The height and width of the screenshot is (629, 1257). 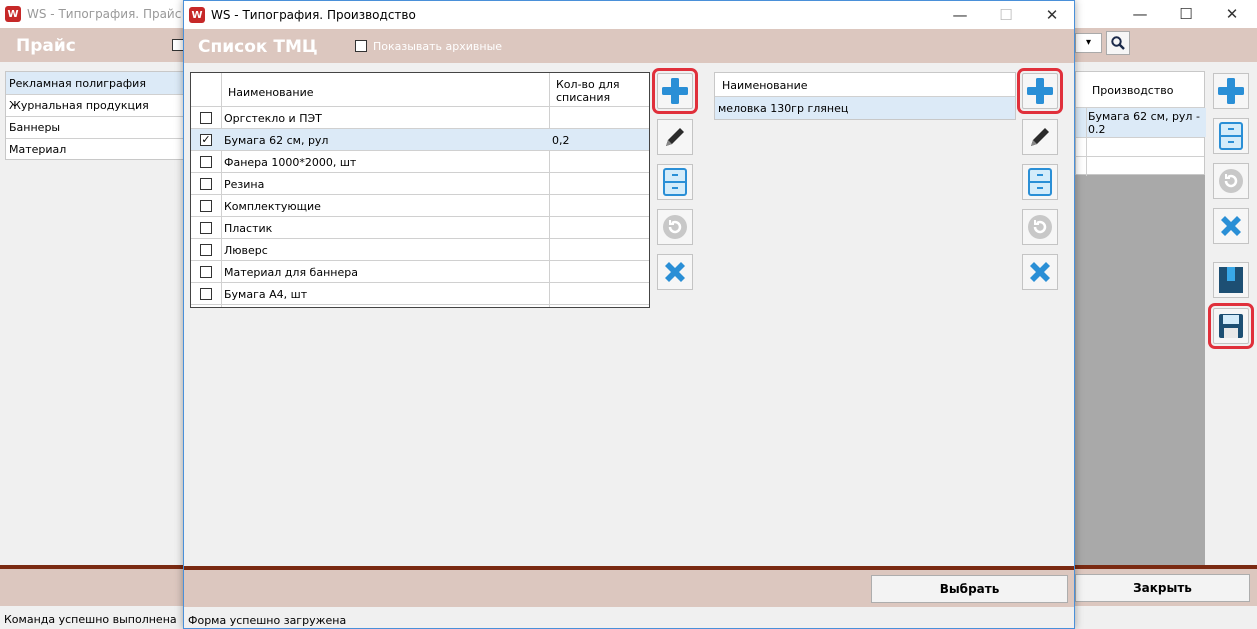 I want to click on table-row: Комплектующие, so click(x=420, y=206).